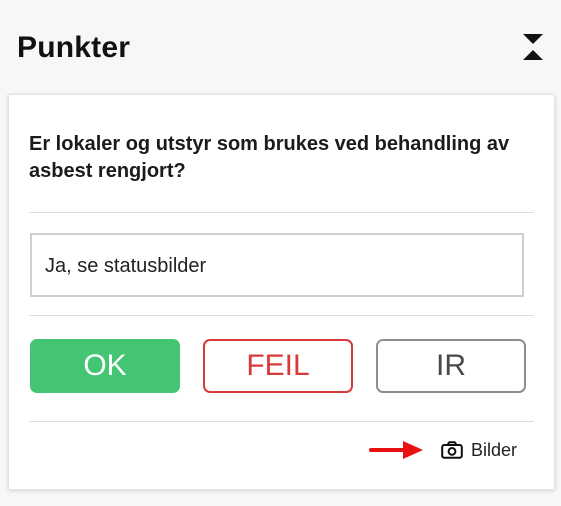 Image resolution: width=561 pixels, height=506 pixels. I want to click on images-link-label: Bilder, so click(494, 450).